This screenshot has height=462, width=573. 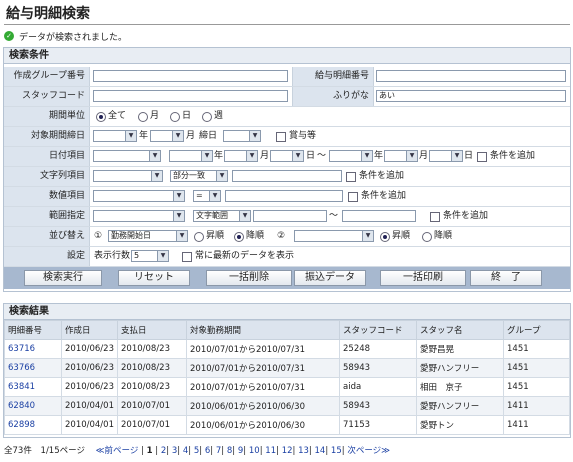 What do you see at coordinates (311, 156) in the screenshot?
I see `date-from-day-unit: 日` at bounding box center [311, 156].